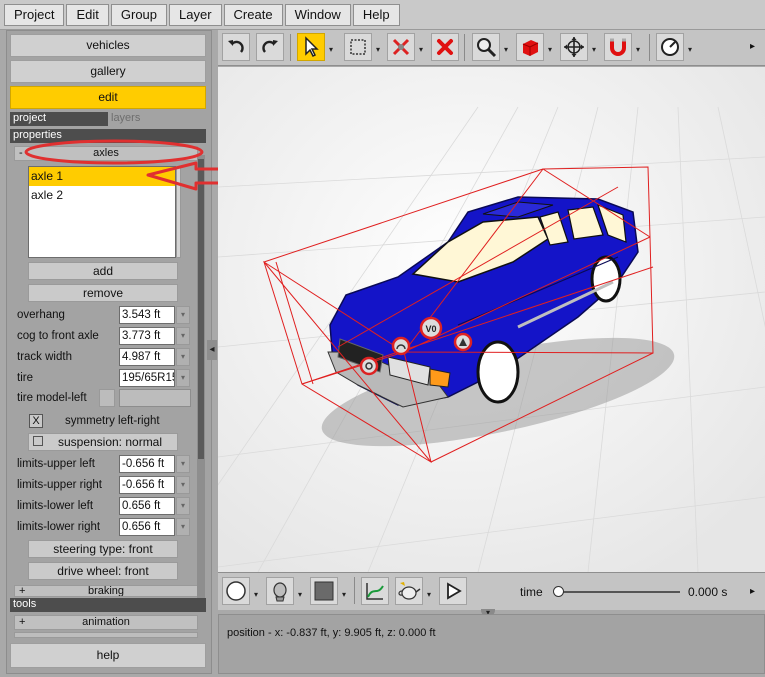 The height and width of the screenshot is (677, 765). I want to click on tire-field: 195/65R15, so click(147, 378).